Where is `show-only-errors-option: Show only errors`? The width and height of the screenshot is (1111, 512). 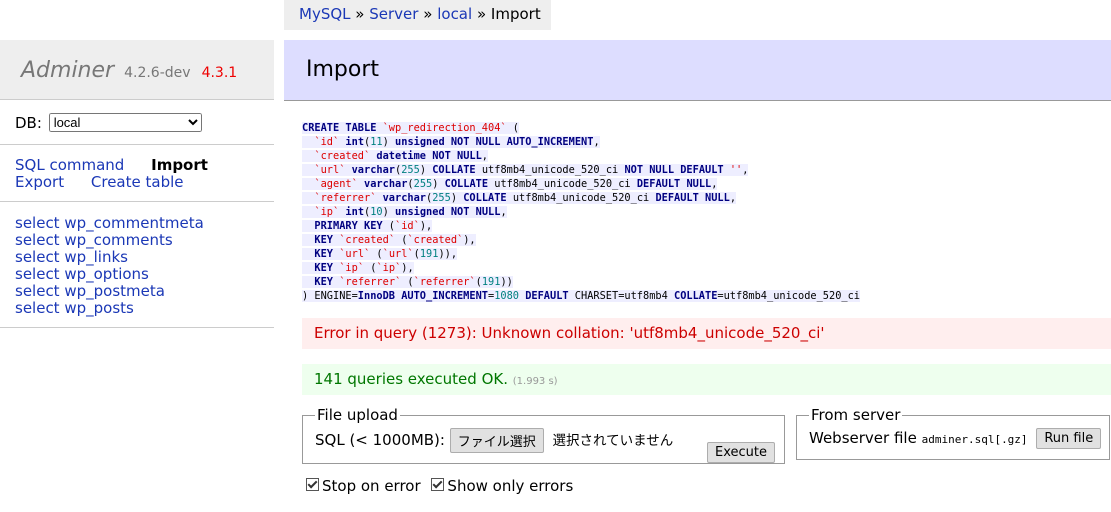 show-only-errors-option: Show only errors is located at coordinates (502, 486).